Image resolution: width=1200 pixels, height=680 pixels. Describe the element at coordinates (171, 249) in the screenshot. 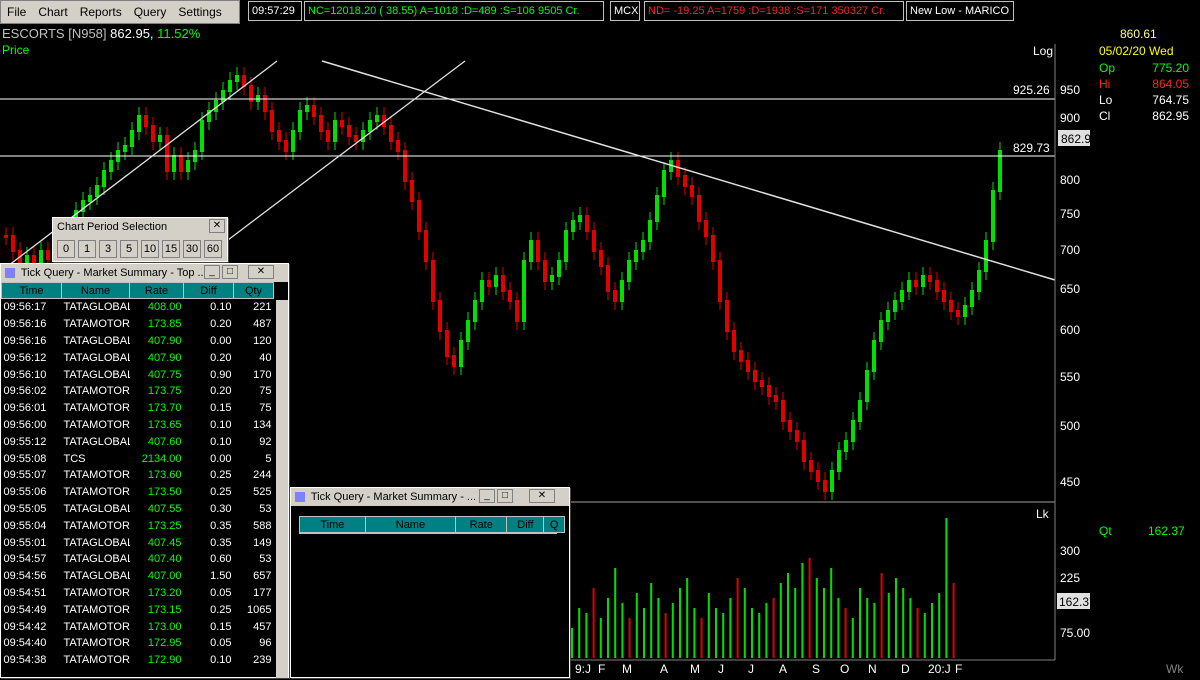

I see `period-button-15: 15` at that location.